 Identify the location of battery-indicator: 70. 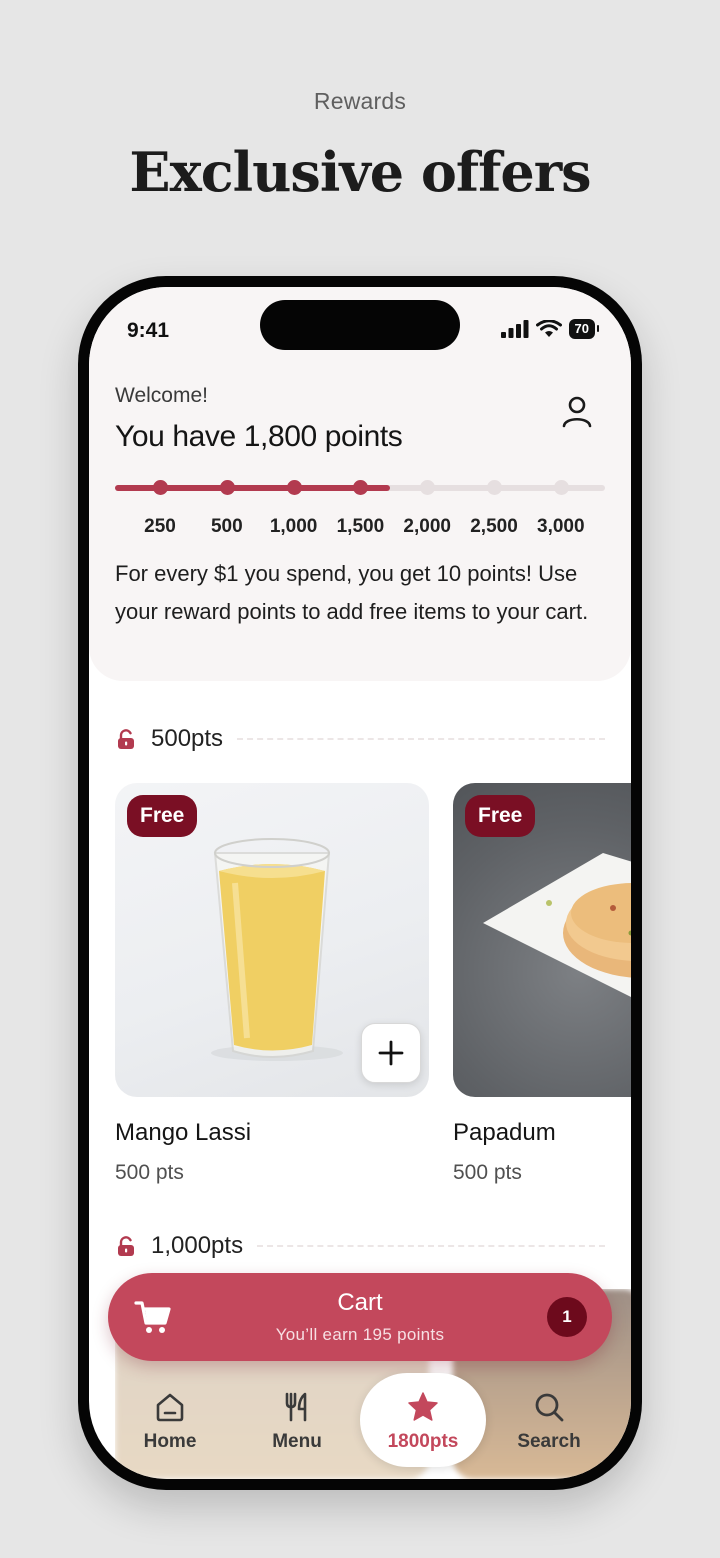
(584, 329).